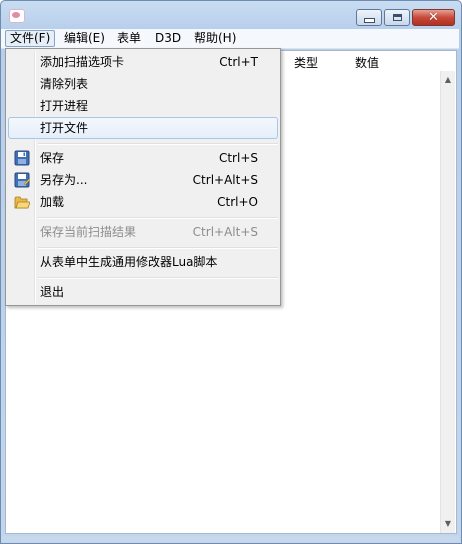 The width and height of the screenshot is (462, 544). What do you see at coordinates (30, 38) in the screenshot?
I see `menu-file: 文件(F)` at bounding box center [30, 38].